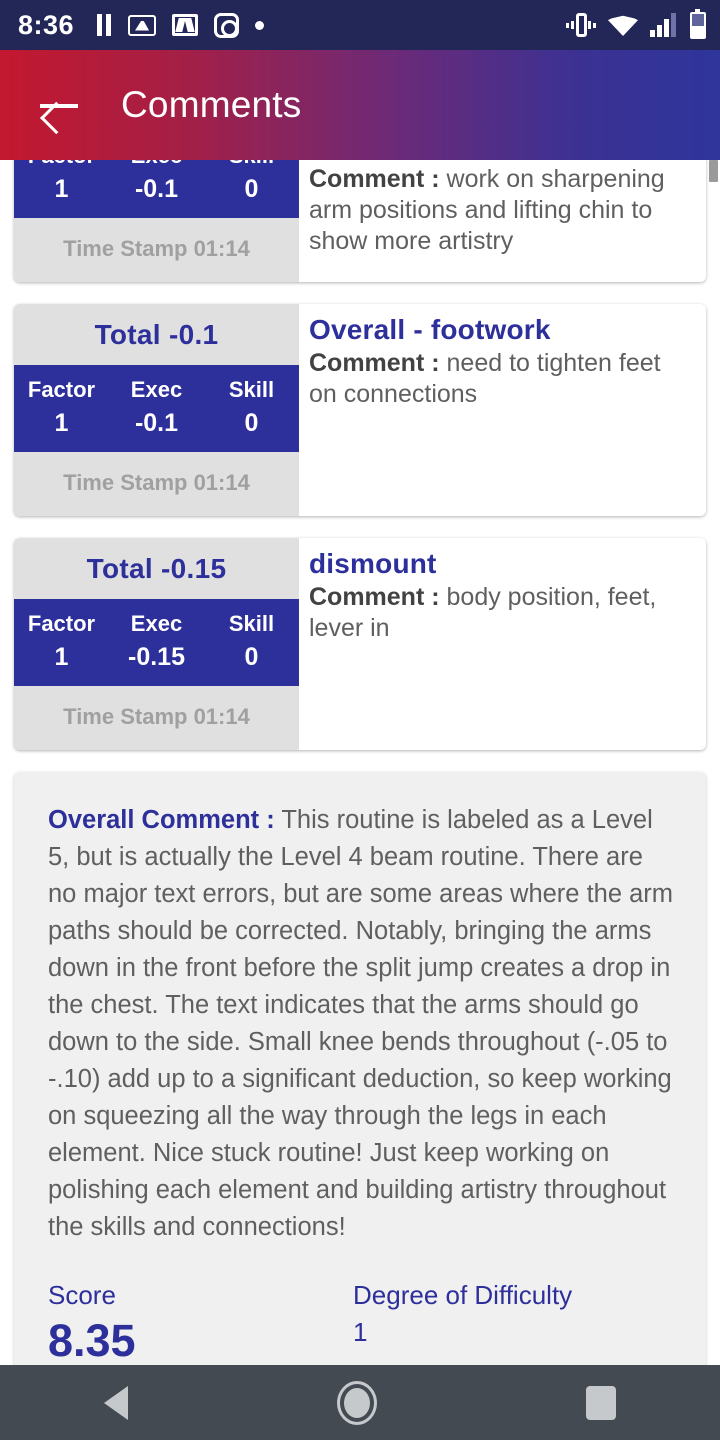 The width and height of the screenshot is (720, 1440). I want to click on mlb-icon, so click(142, 25).